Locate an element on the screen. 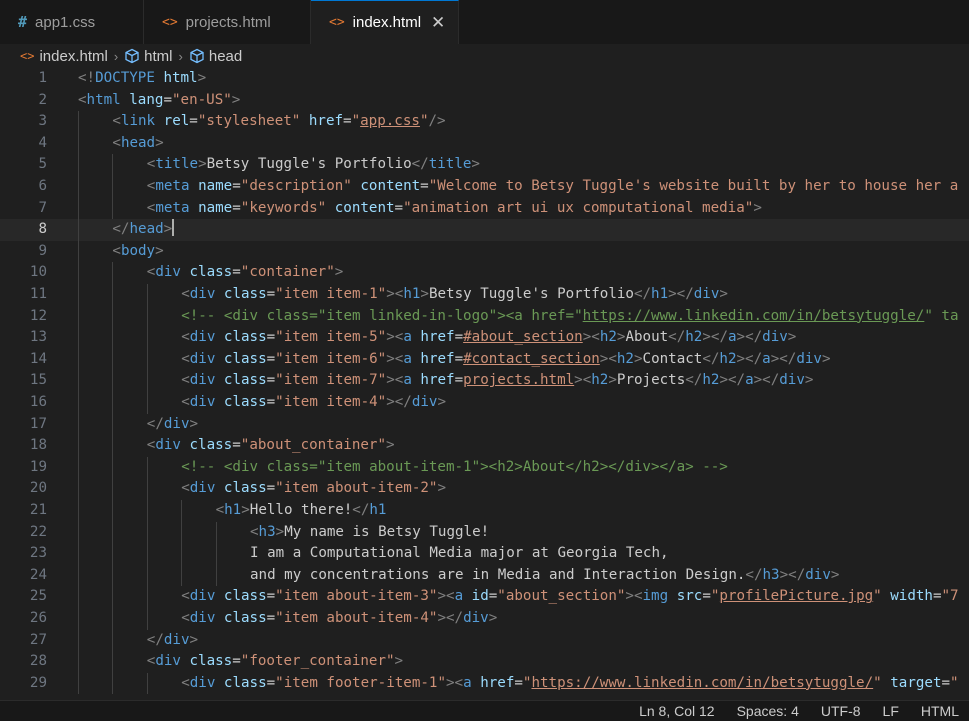 The image size is (969, 721). tab-label: projects.html is located at coordinates (228, 22).